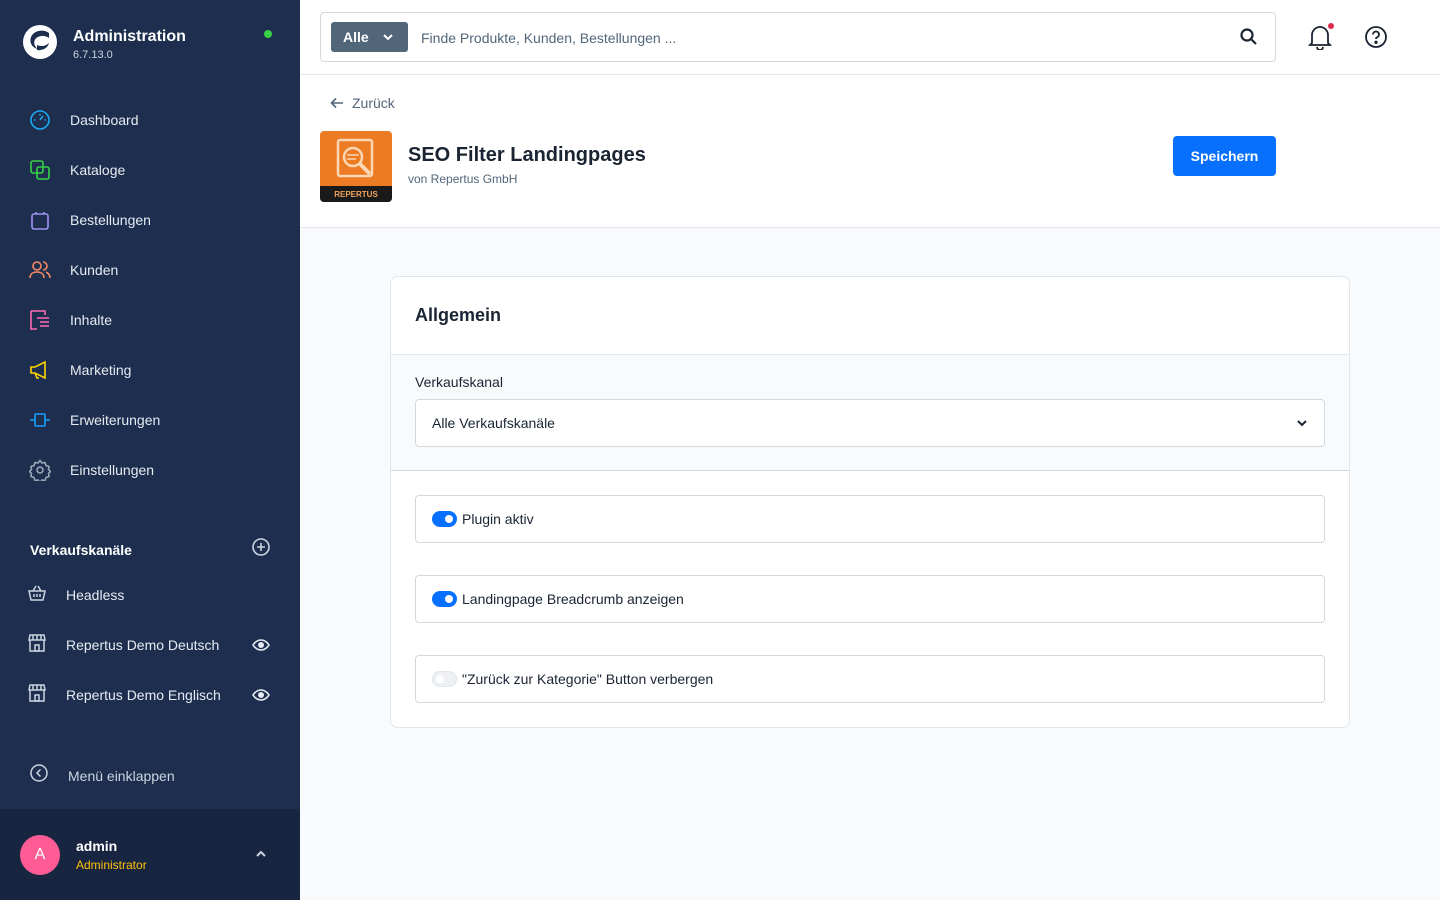  Describe the element at coordinates (150, 270) in the screenshot. I see `nav-item-kunden: Kunden` at that location.